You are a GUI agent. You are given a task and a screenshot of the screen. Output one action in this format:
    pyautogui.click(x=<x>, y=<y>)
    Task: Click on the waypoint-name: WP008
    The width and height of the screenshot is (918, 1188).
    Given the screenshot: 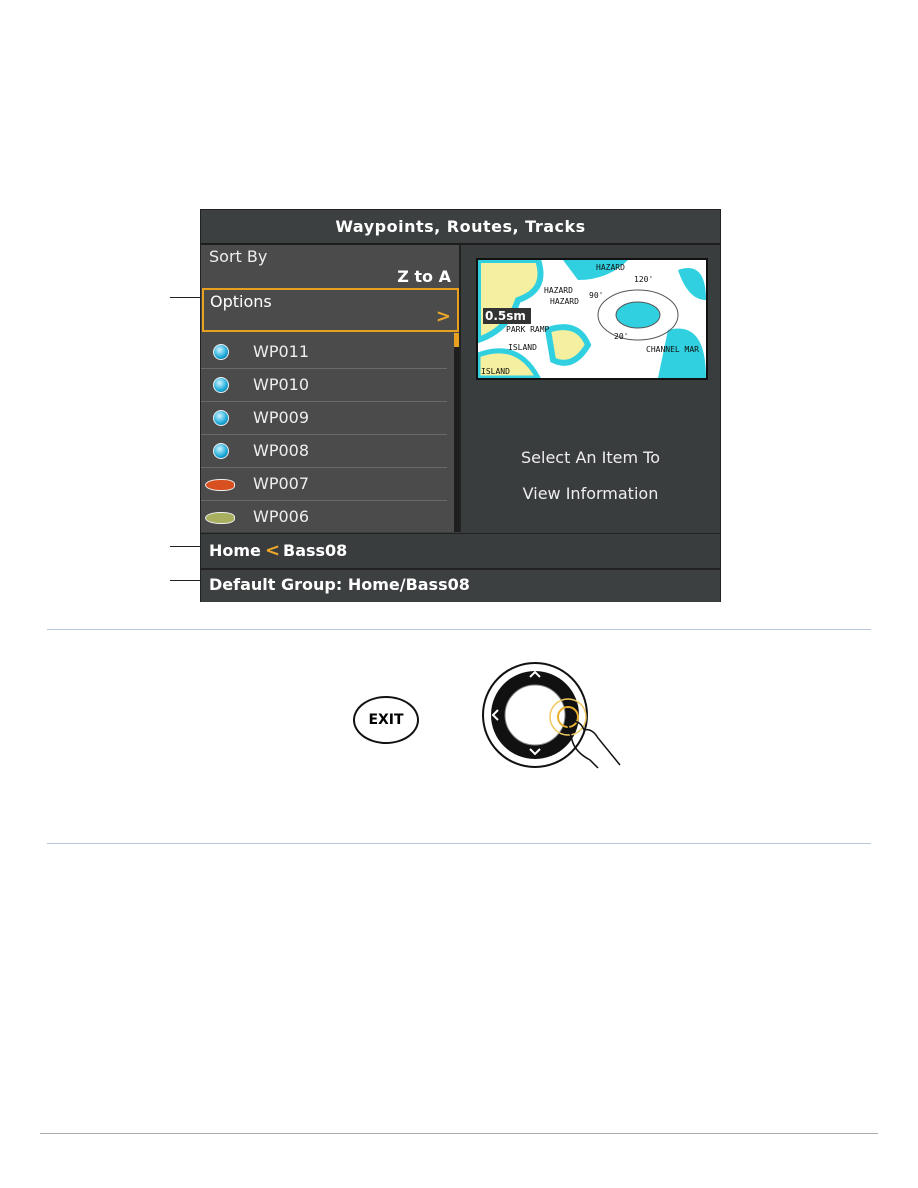 What is the action you would take?
    pyautogui.click(x=281, y=450)
    